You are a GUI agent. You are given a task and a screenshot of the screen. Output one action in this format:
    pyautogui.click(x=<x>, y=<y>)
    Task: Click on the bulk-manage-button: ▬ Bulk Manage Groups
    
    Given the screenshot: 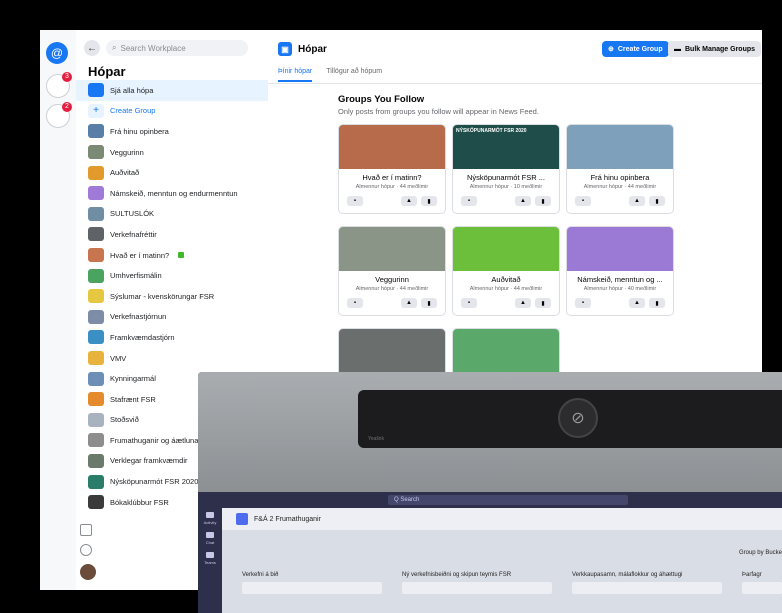 What is the action you would take?
    pyautogui.click(x=715, y=49)
    